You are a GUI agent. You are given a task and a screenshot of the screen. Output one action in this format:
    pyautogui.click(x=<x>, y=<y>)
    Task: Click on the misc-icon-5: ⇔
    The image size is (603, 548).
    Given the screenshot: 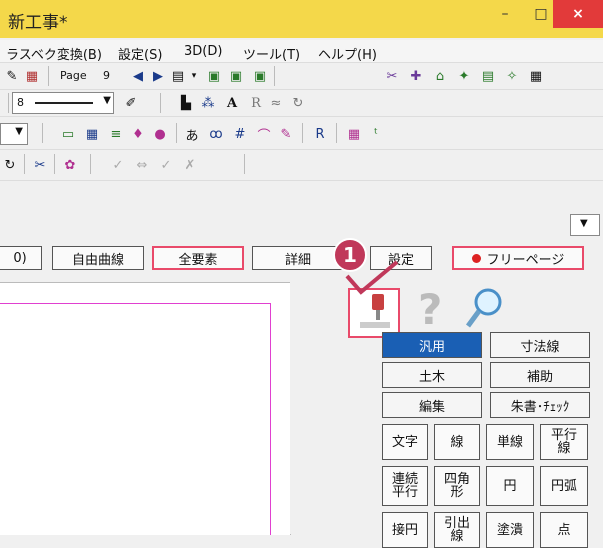 What is the action you would take?
    pyautogui.click(x=142, y=165)
    